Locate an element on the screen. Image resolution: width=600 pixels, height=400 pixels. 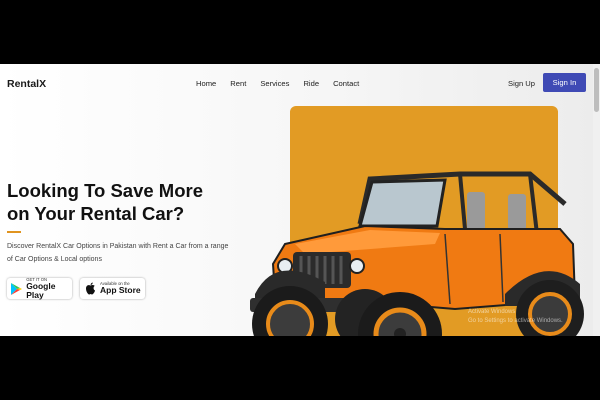
google-play-button: GET IT ON Google Play is located at coordinates (39, 288).